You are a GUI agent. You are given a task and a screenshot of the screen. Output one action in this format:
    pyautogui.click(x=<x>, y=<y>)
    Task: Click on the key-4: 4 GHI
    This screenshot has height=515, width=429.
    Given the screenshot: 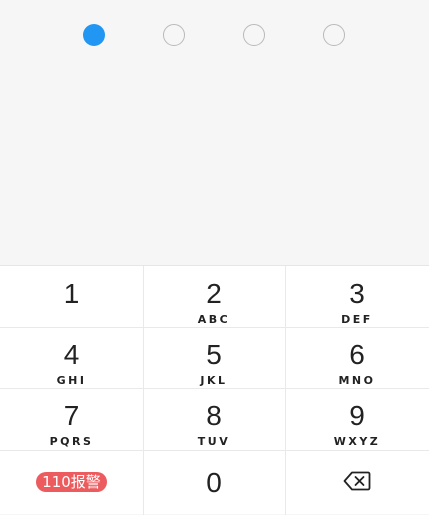 What is the action you would take?
    pyautogui.click(x=71, y=357)
    